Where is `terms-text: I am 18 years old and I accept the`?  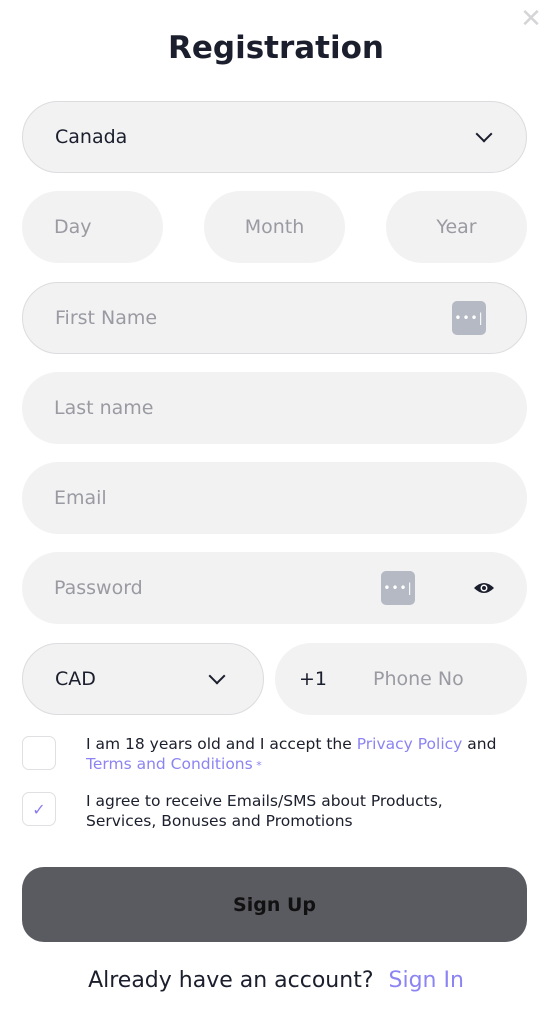
terms-text: I am 18 years old and I accept the is located at coordinates (221, 744).